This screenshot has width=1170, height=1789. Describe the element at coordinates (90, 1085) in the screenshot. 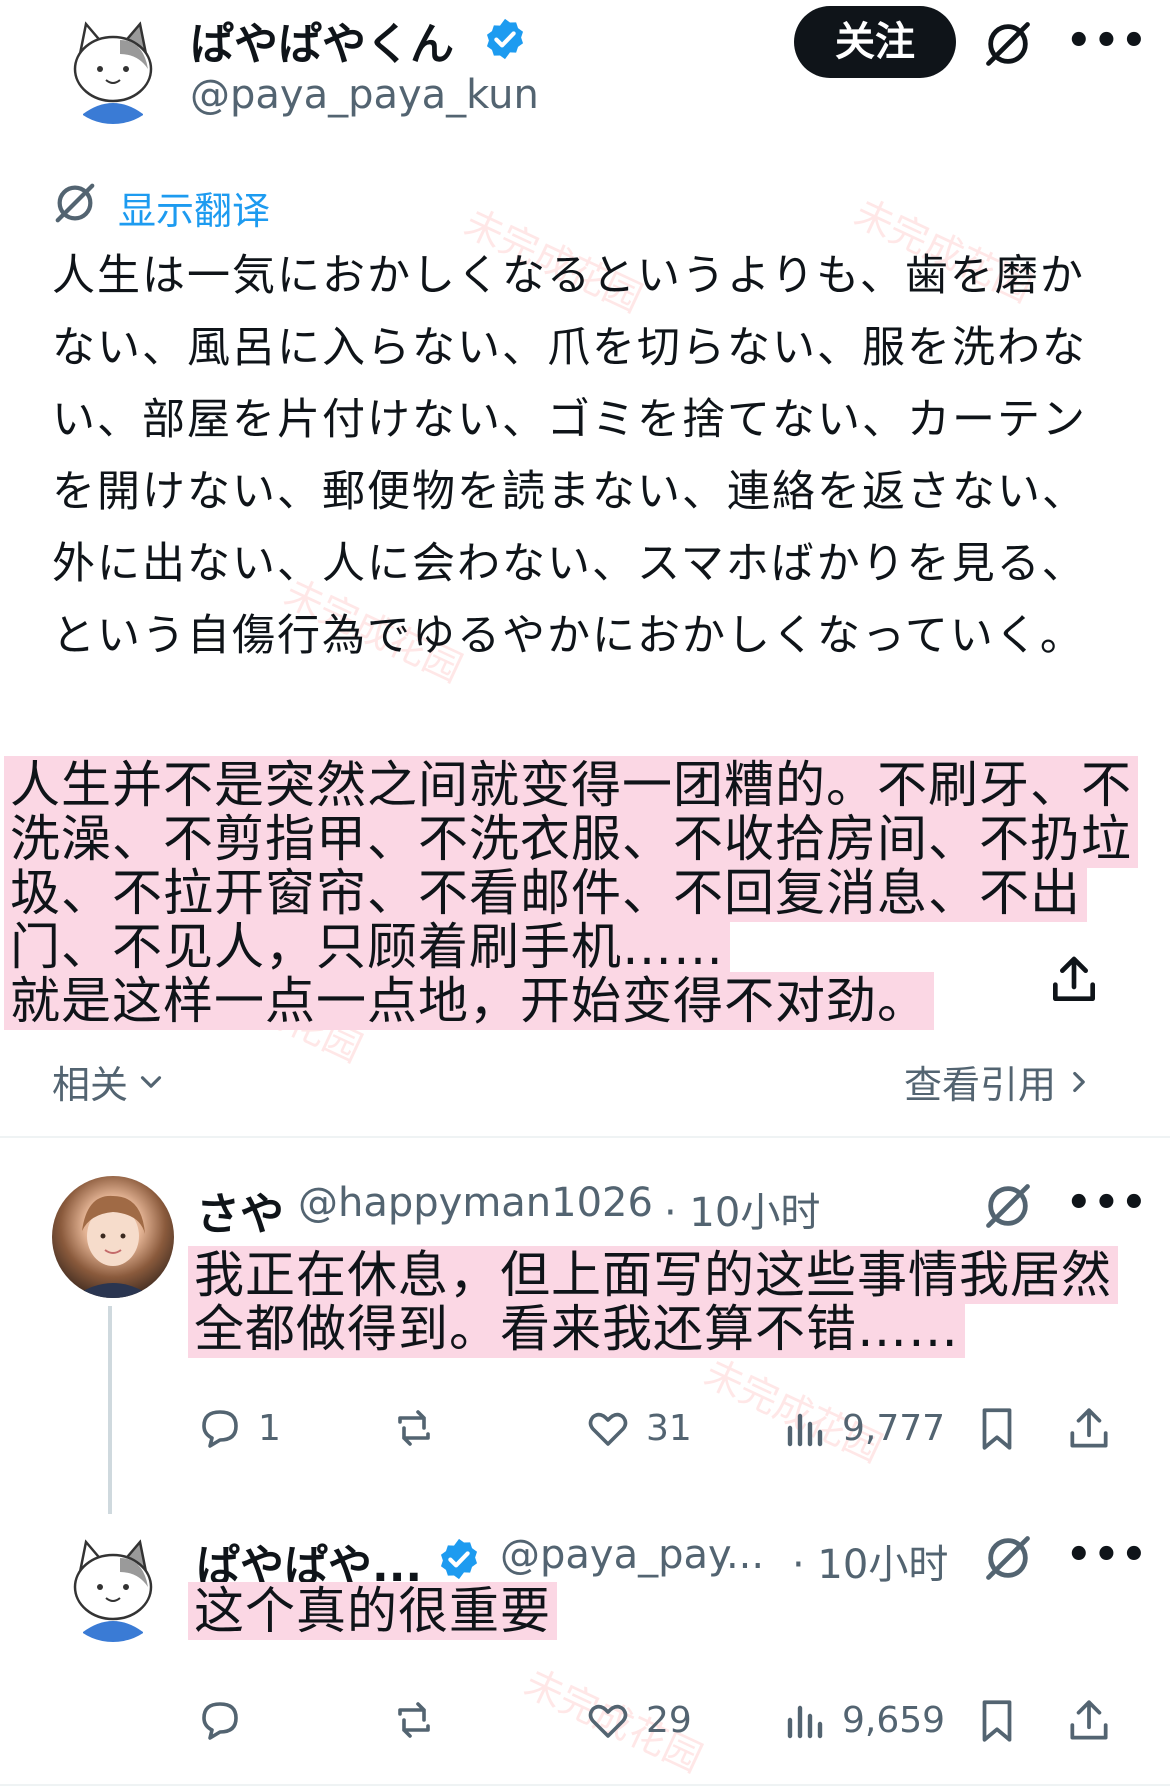

I see `related-label: 相关` at that location.